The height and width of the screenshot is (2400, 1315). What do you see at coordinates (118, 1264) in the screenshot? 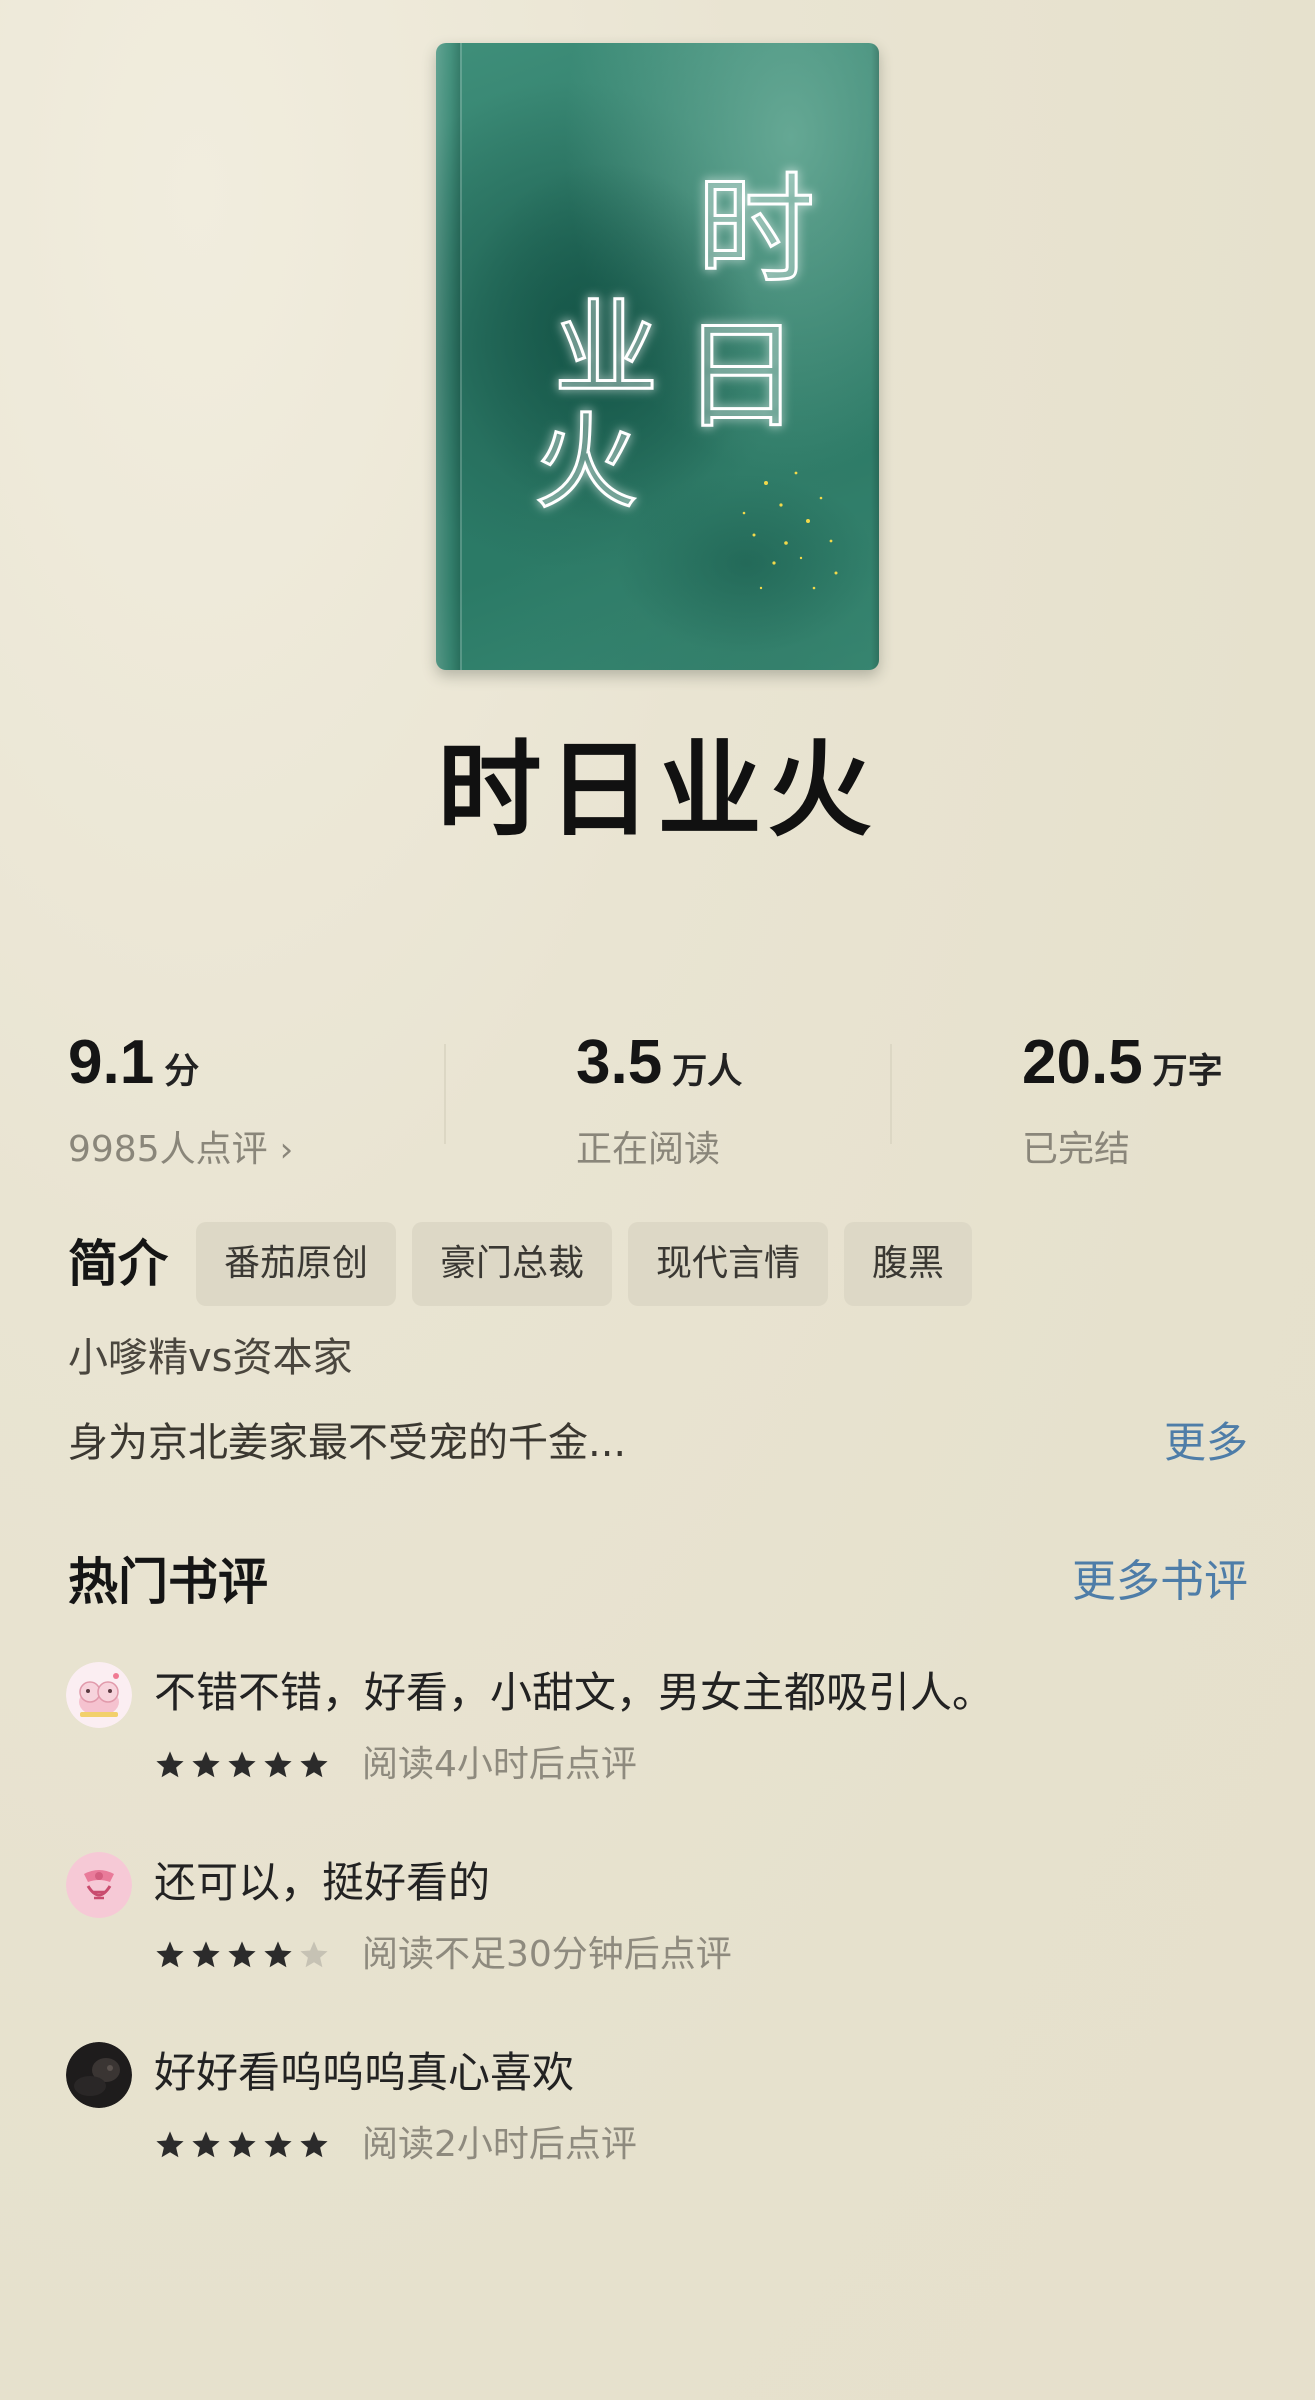
I see `intro-label: 简介` at bounding box center [118, 1264].